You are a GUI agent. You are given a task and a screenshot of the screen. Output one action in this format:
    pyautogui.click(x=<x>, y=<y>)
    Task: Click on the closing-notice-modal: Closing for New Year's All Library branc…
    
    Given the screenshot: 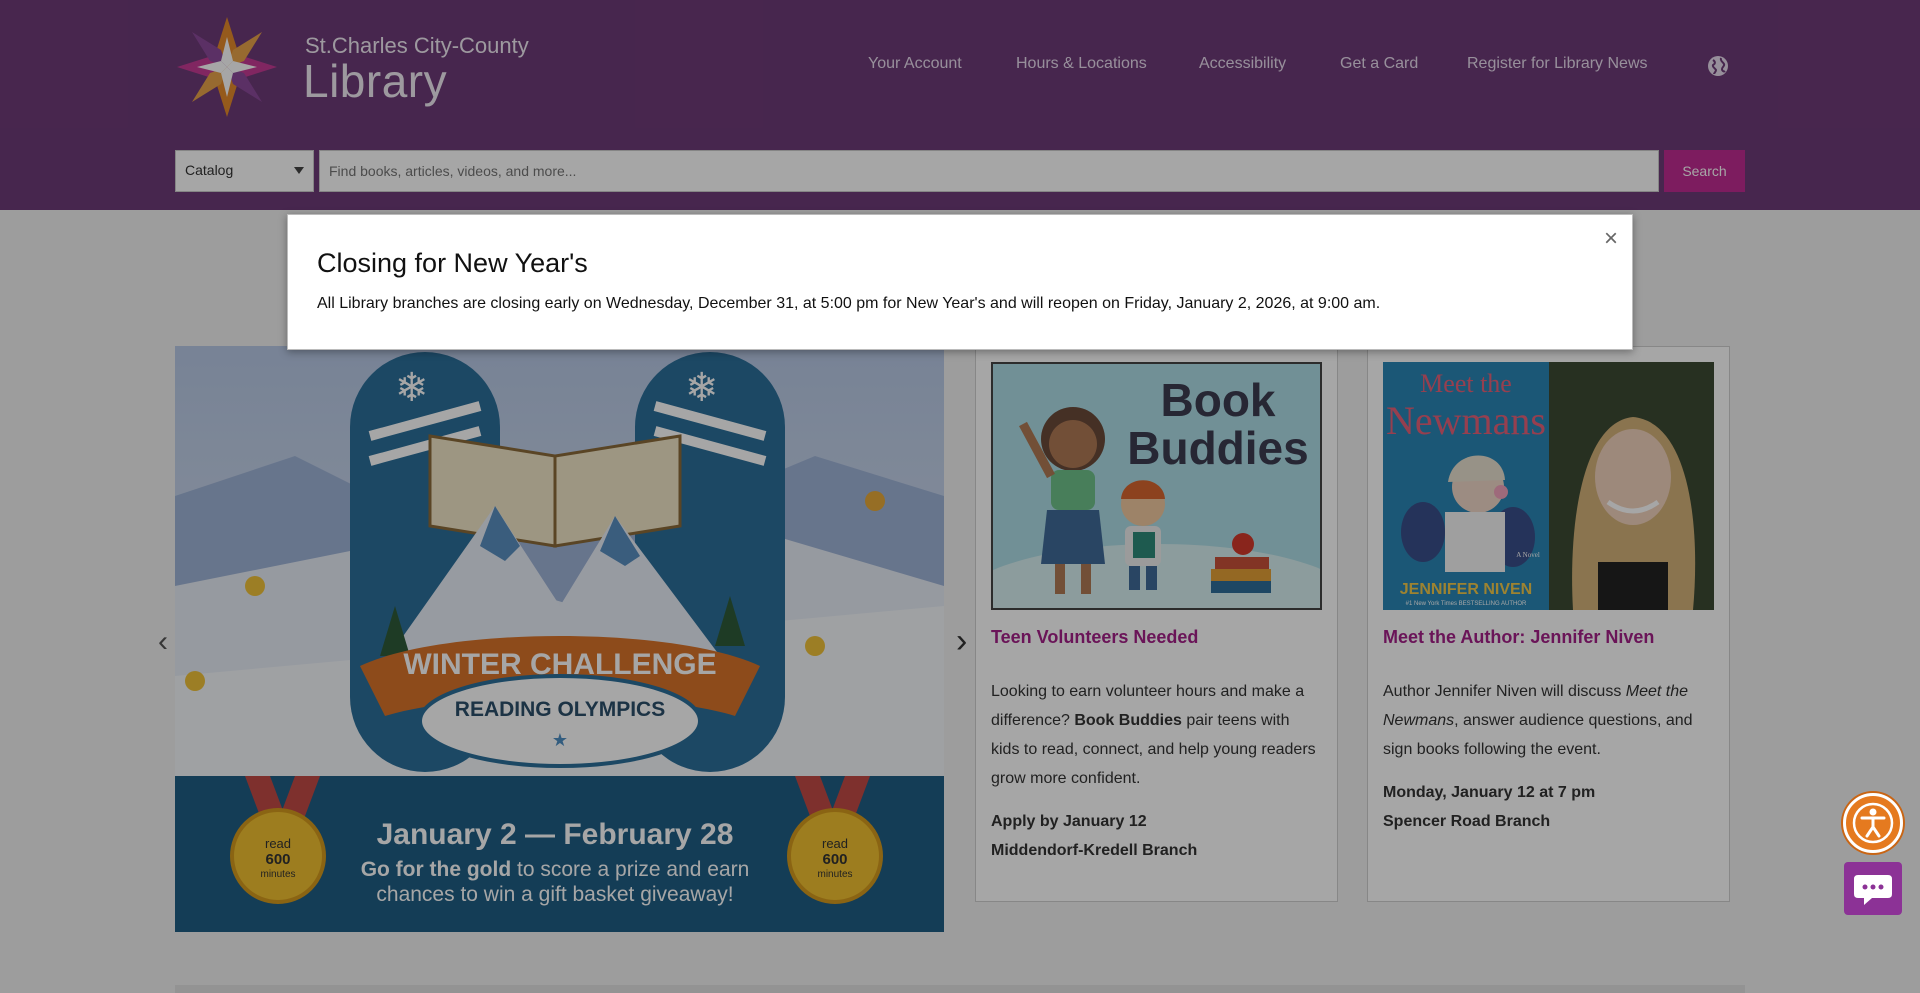 What is the action you would take?
    pyautogui.click(x=960, y=282)
    